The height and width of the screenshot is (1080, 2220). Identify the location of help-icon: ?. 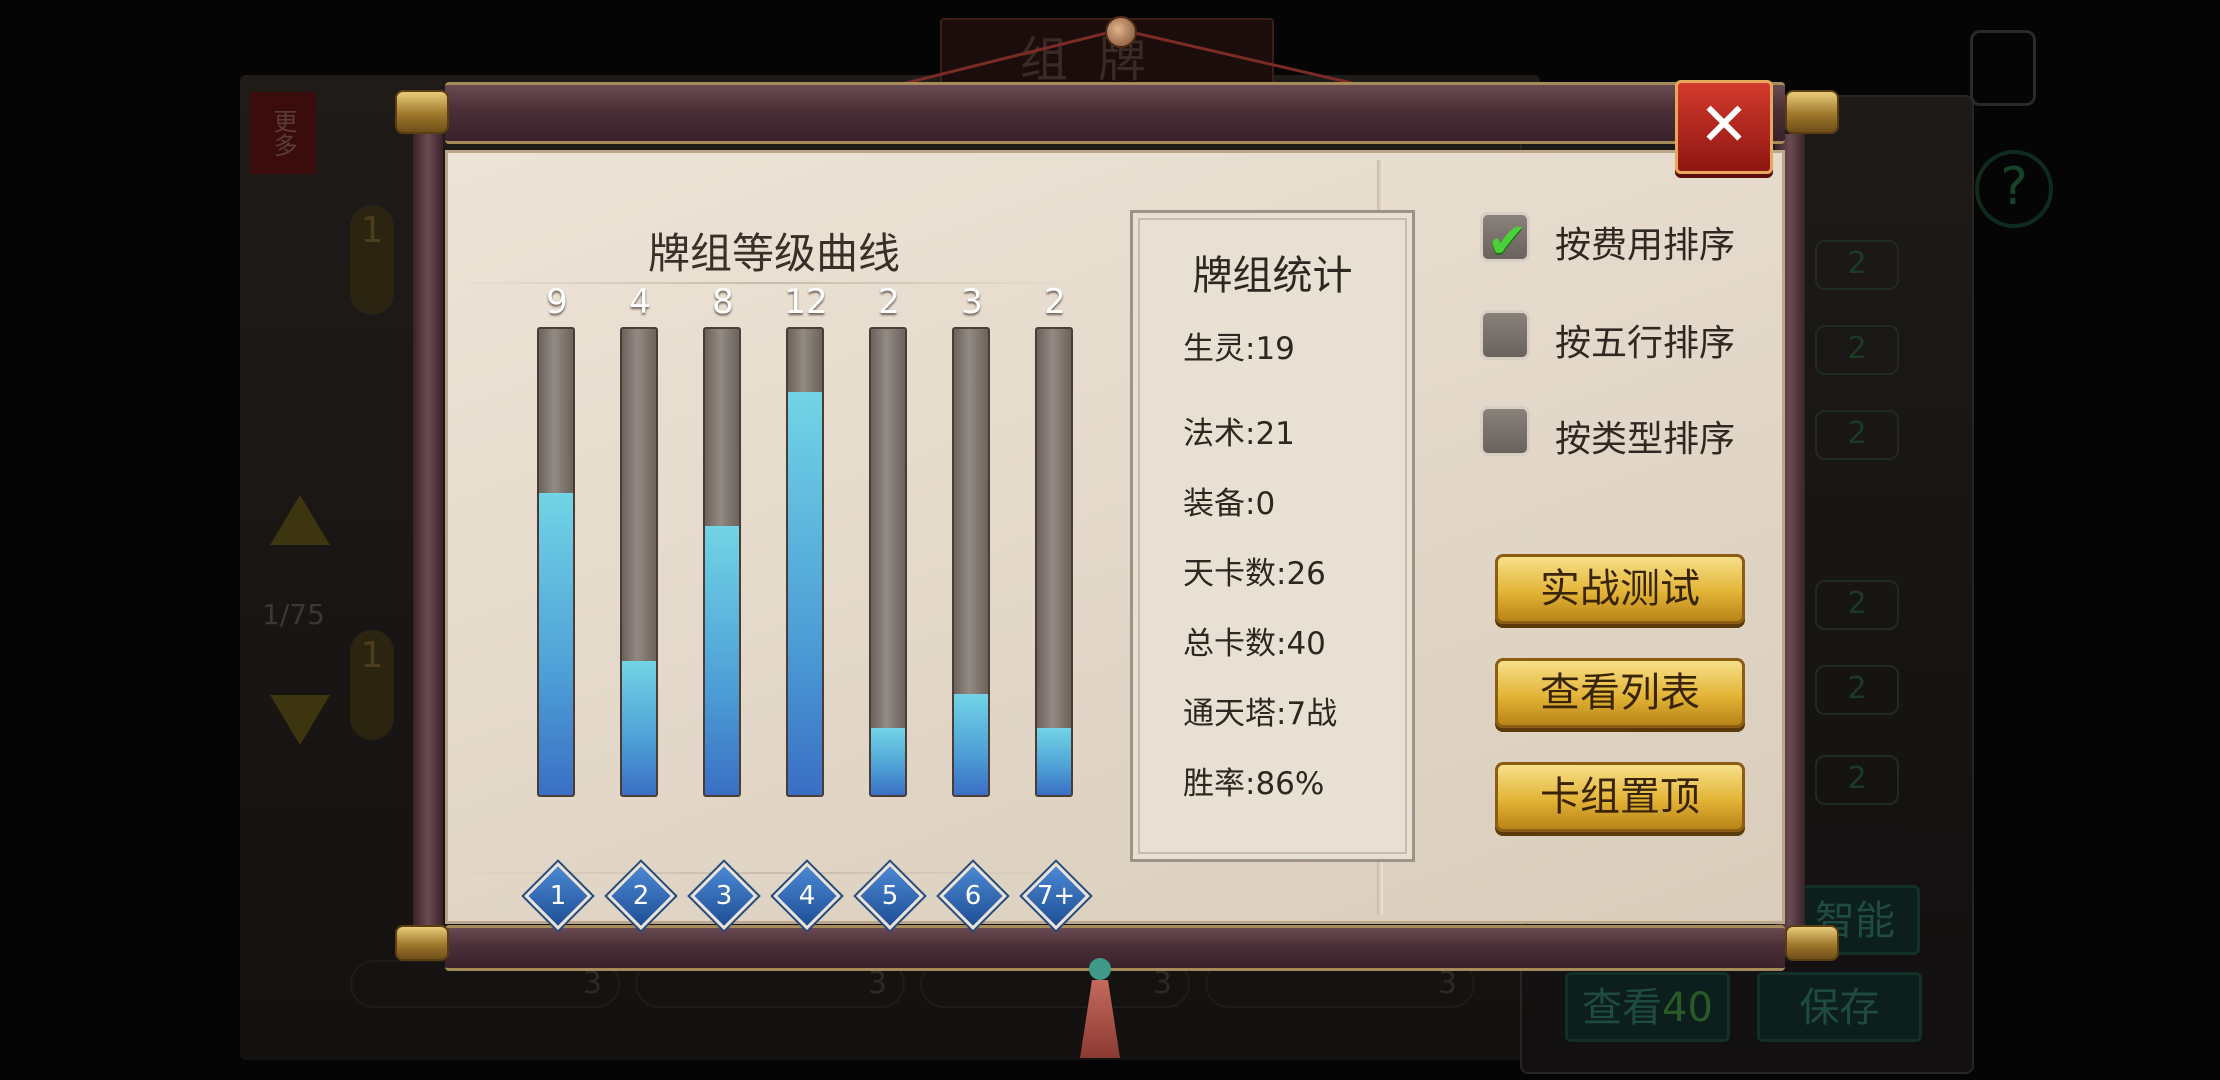
(2014, 189).